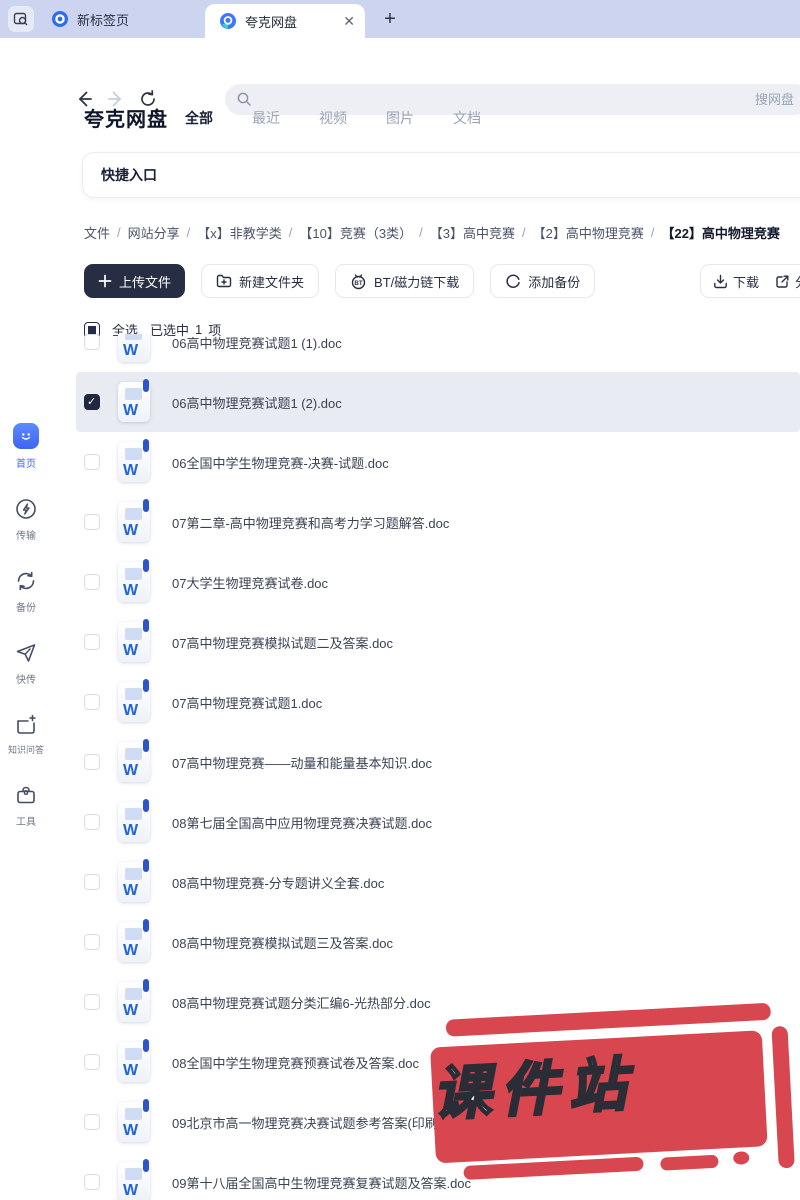  What do you see at coordinates (199, 118) in the screenshot?
I see `tab-all: 全部` at bounding box center [199, 118].